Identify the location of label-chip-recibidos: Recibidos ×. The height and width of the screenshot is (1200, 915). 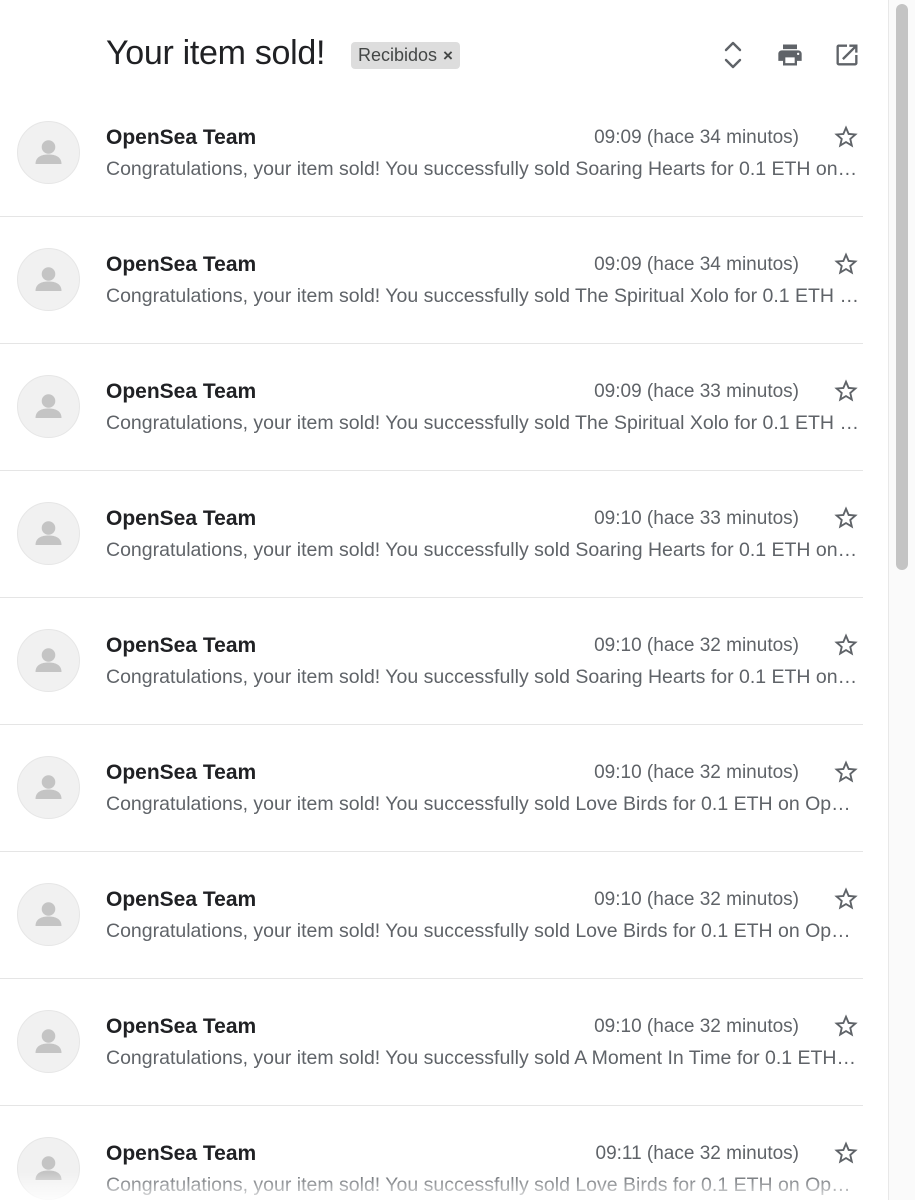
(405, 55).